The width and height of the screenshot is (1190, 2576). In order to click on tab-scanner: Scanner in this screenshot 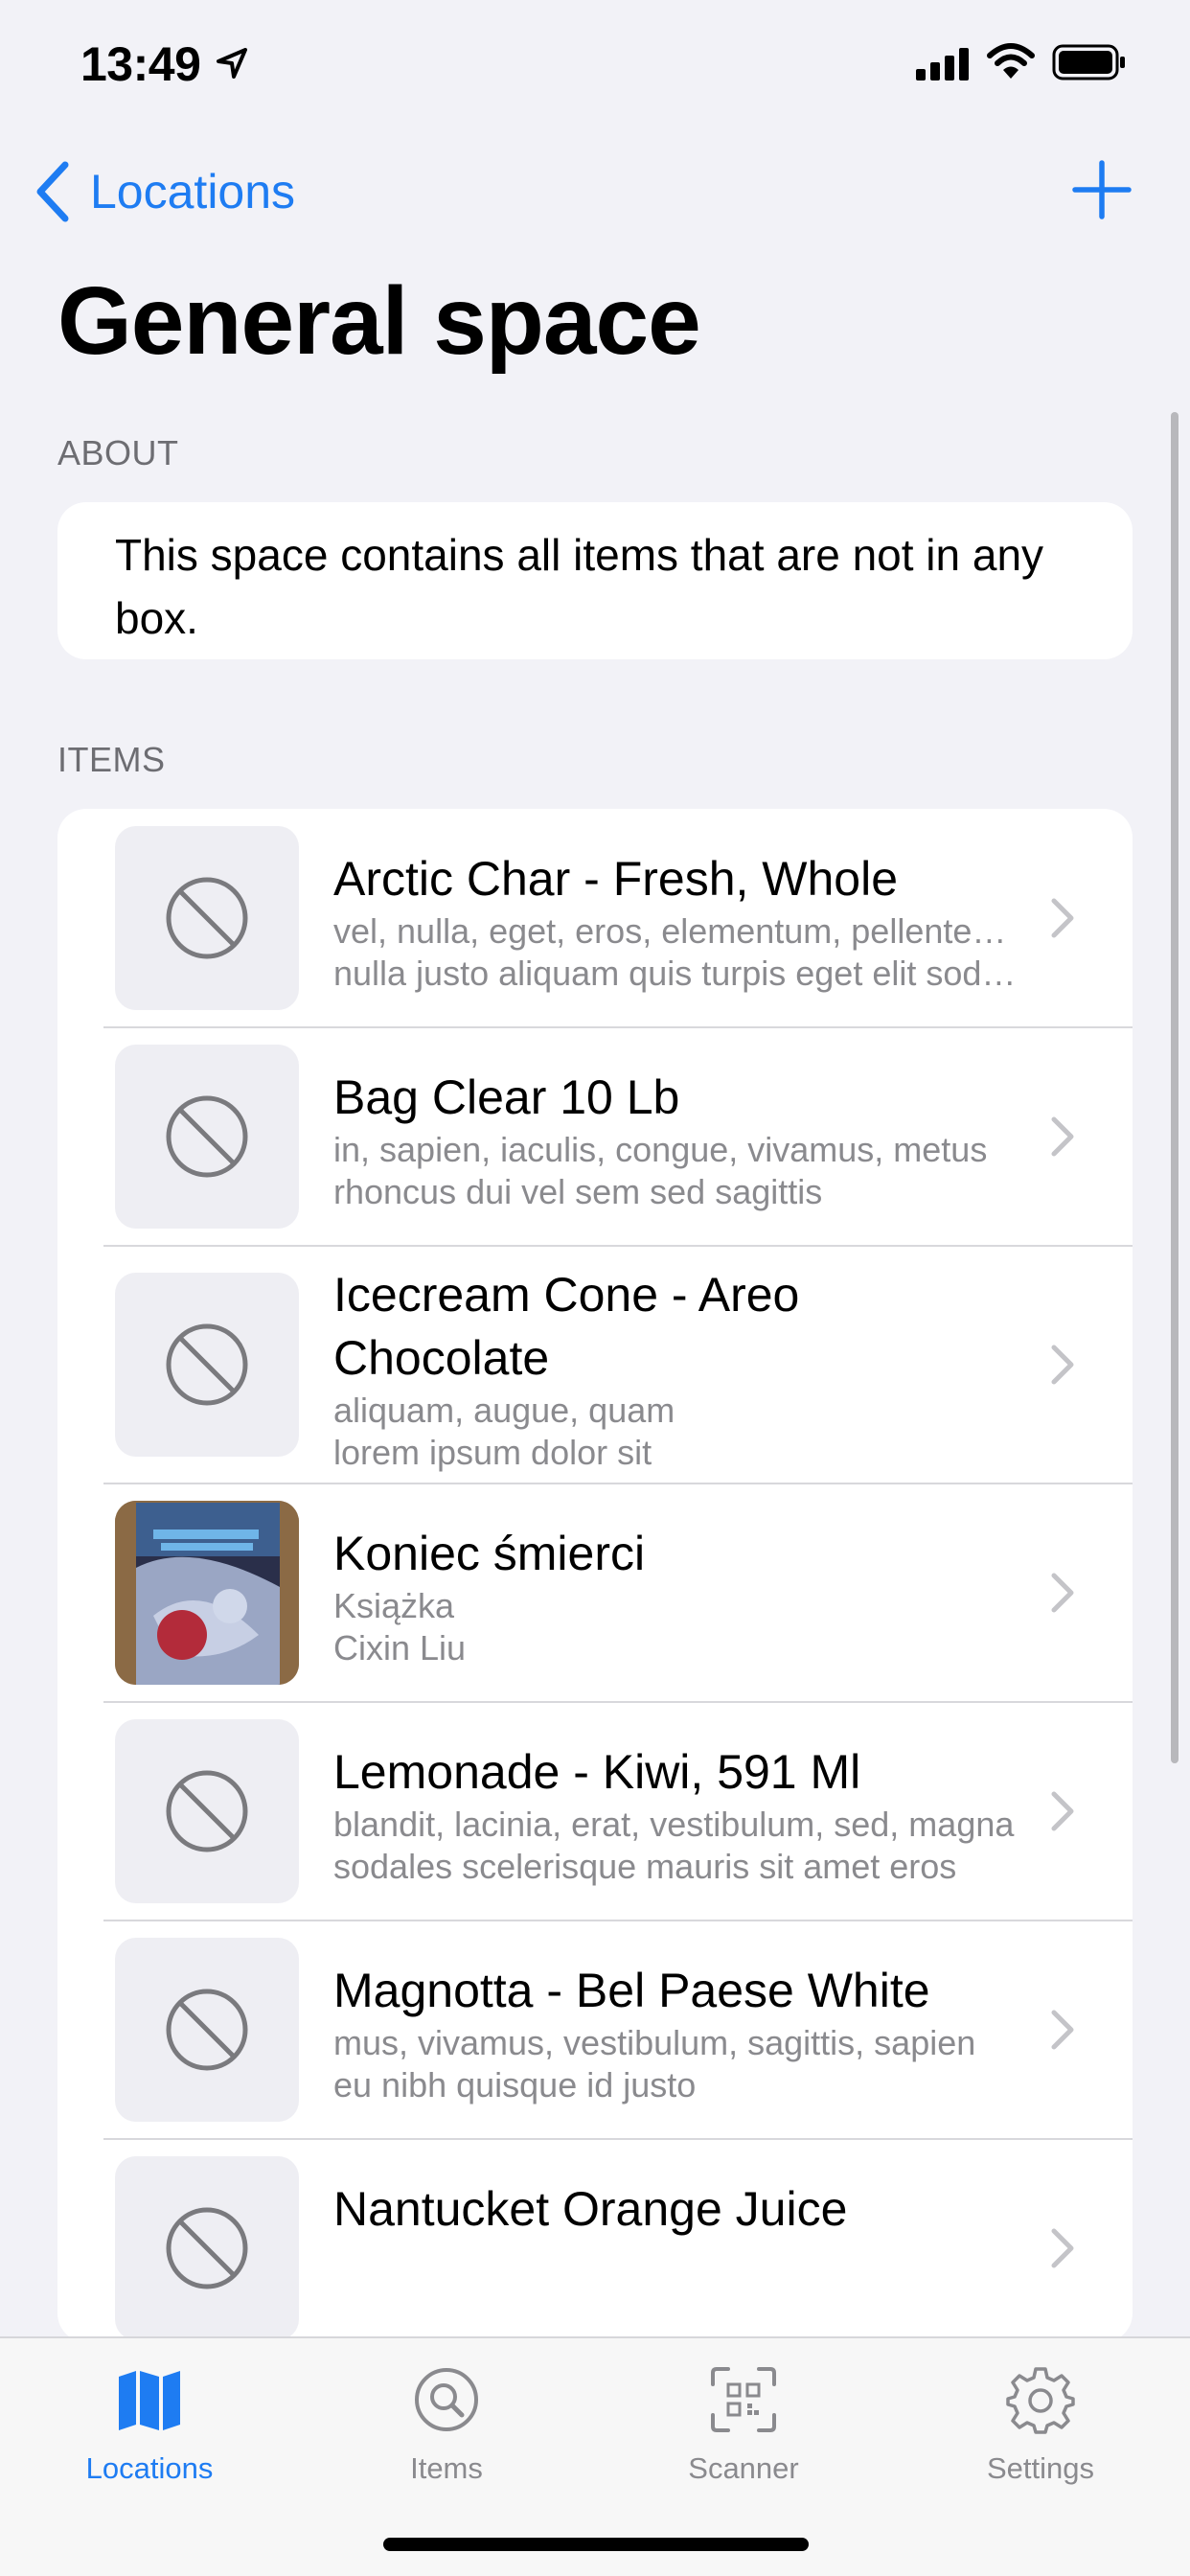, I will do `click(744, 2432)`.